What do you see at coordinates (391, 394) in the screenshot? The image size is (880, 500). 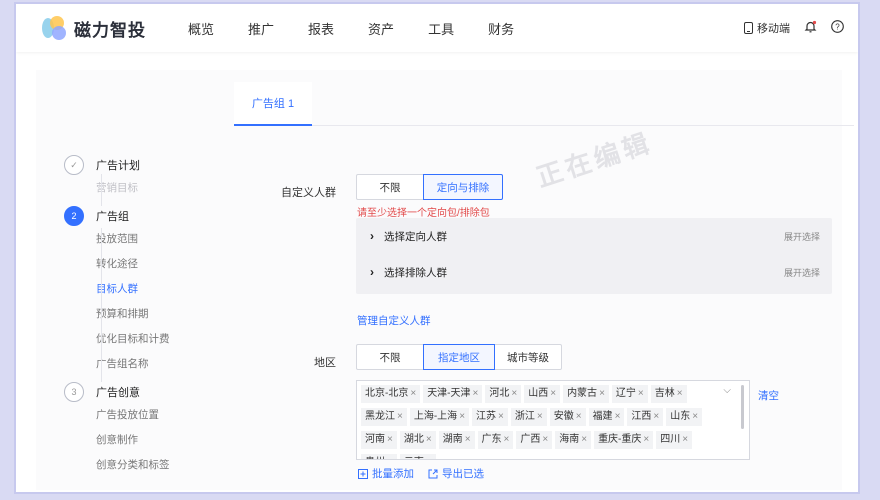 I see `region-tag: 北京-北京 ×` at bounding box center [391, 394].